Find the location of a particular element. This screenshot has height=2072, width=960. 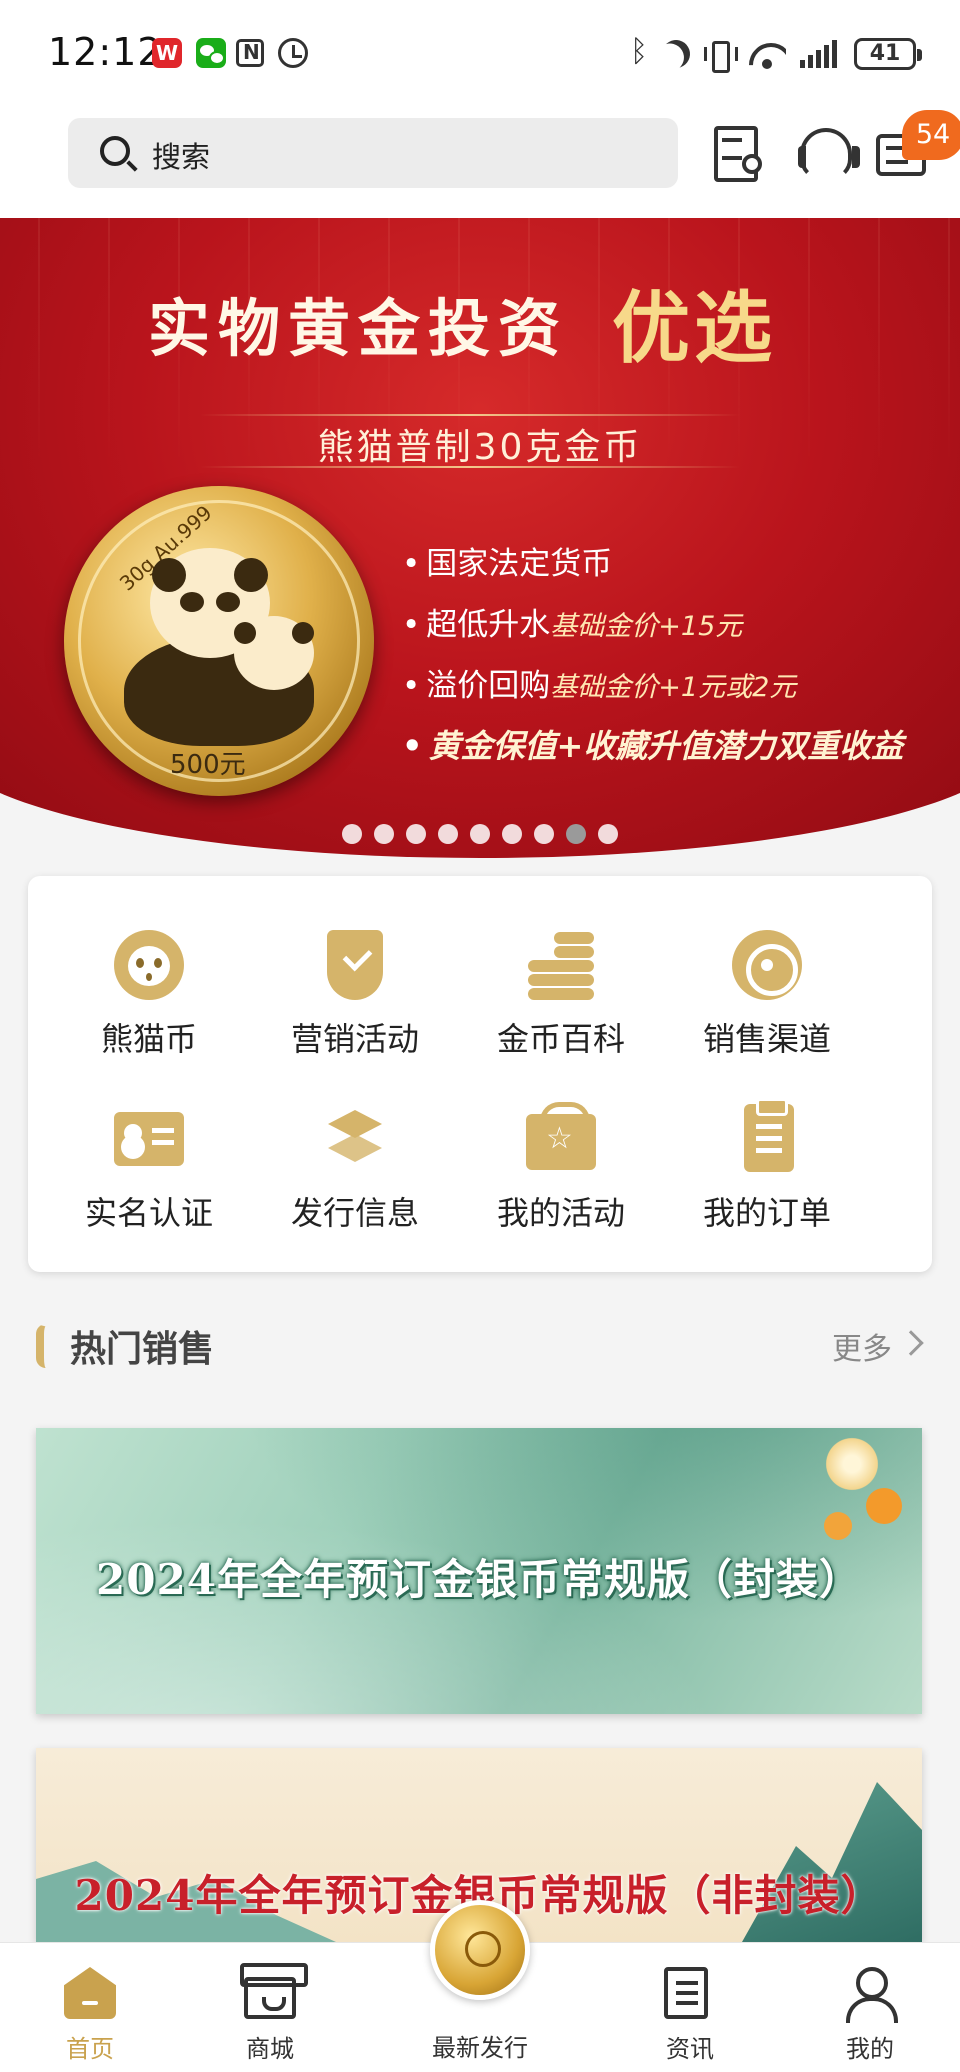

more-link: 更多 is located at coordinates (862, 1346).